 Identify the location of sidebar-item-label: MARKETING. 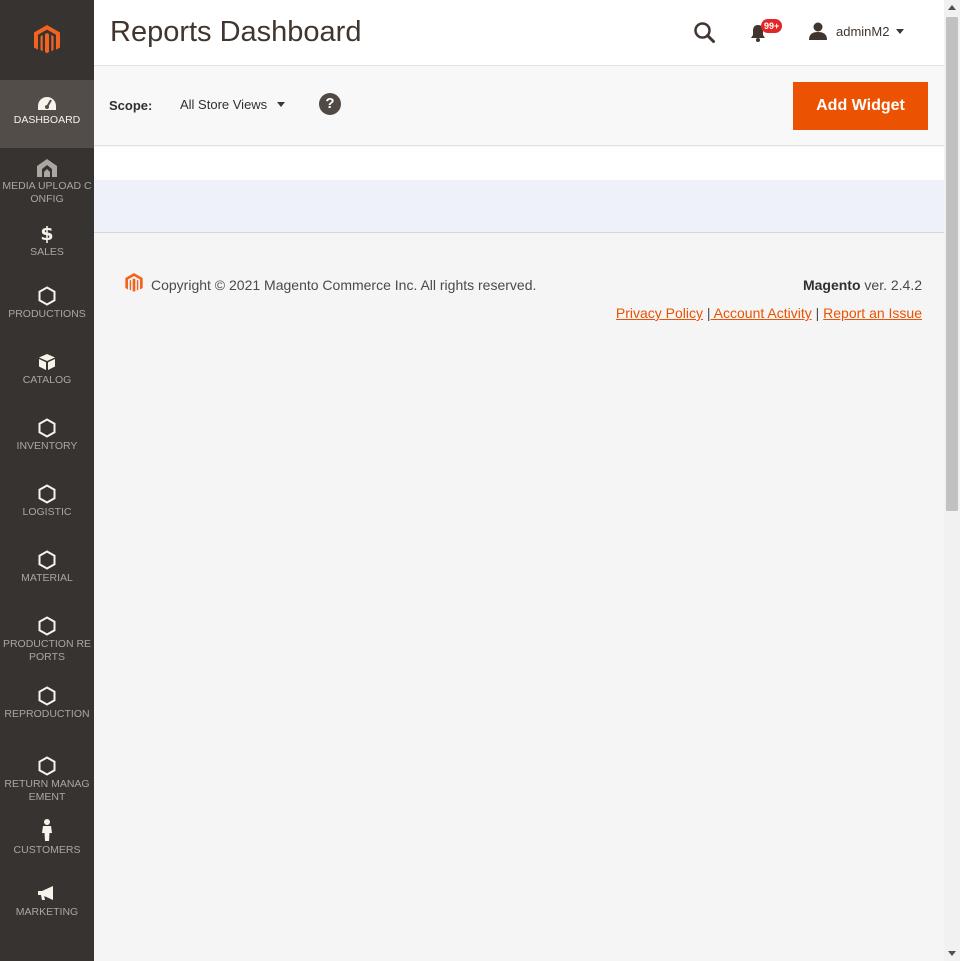
(47, 912).